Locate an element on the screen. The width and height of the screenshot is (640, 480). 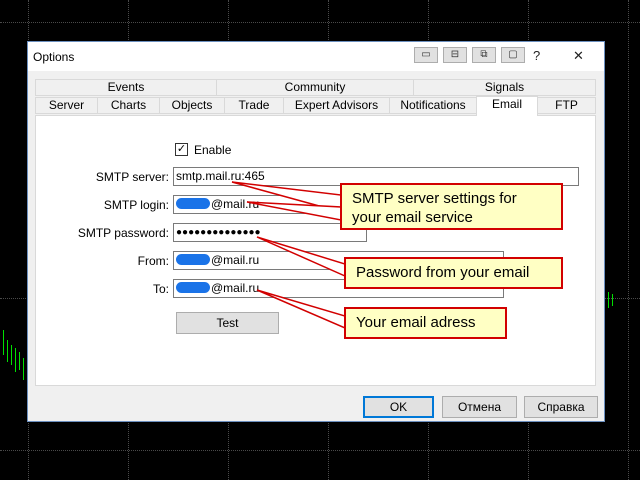
callout-password: Password from your email is located at coordinates (453, 273).